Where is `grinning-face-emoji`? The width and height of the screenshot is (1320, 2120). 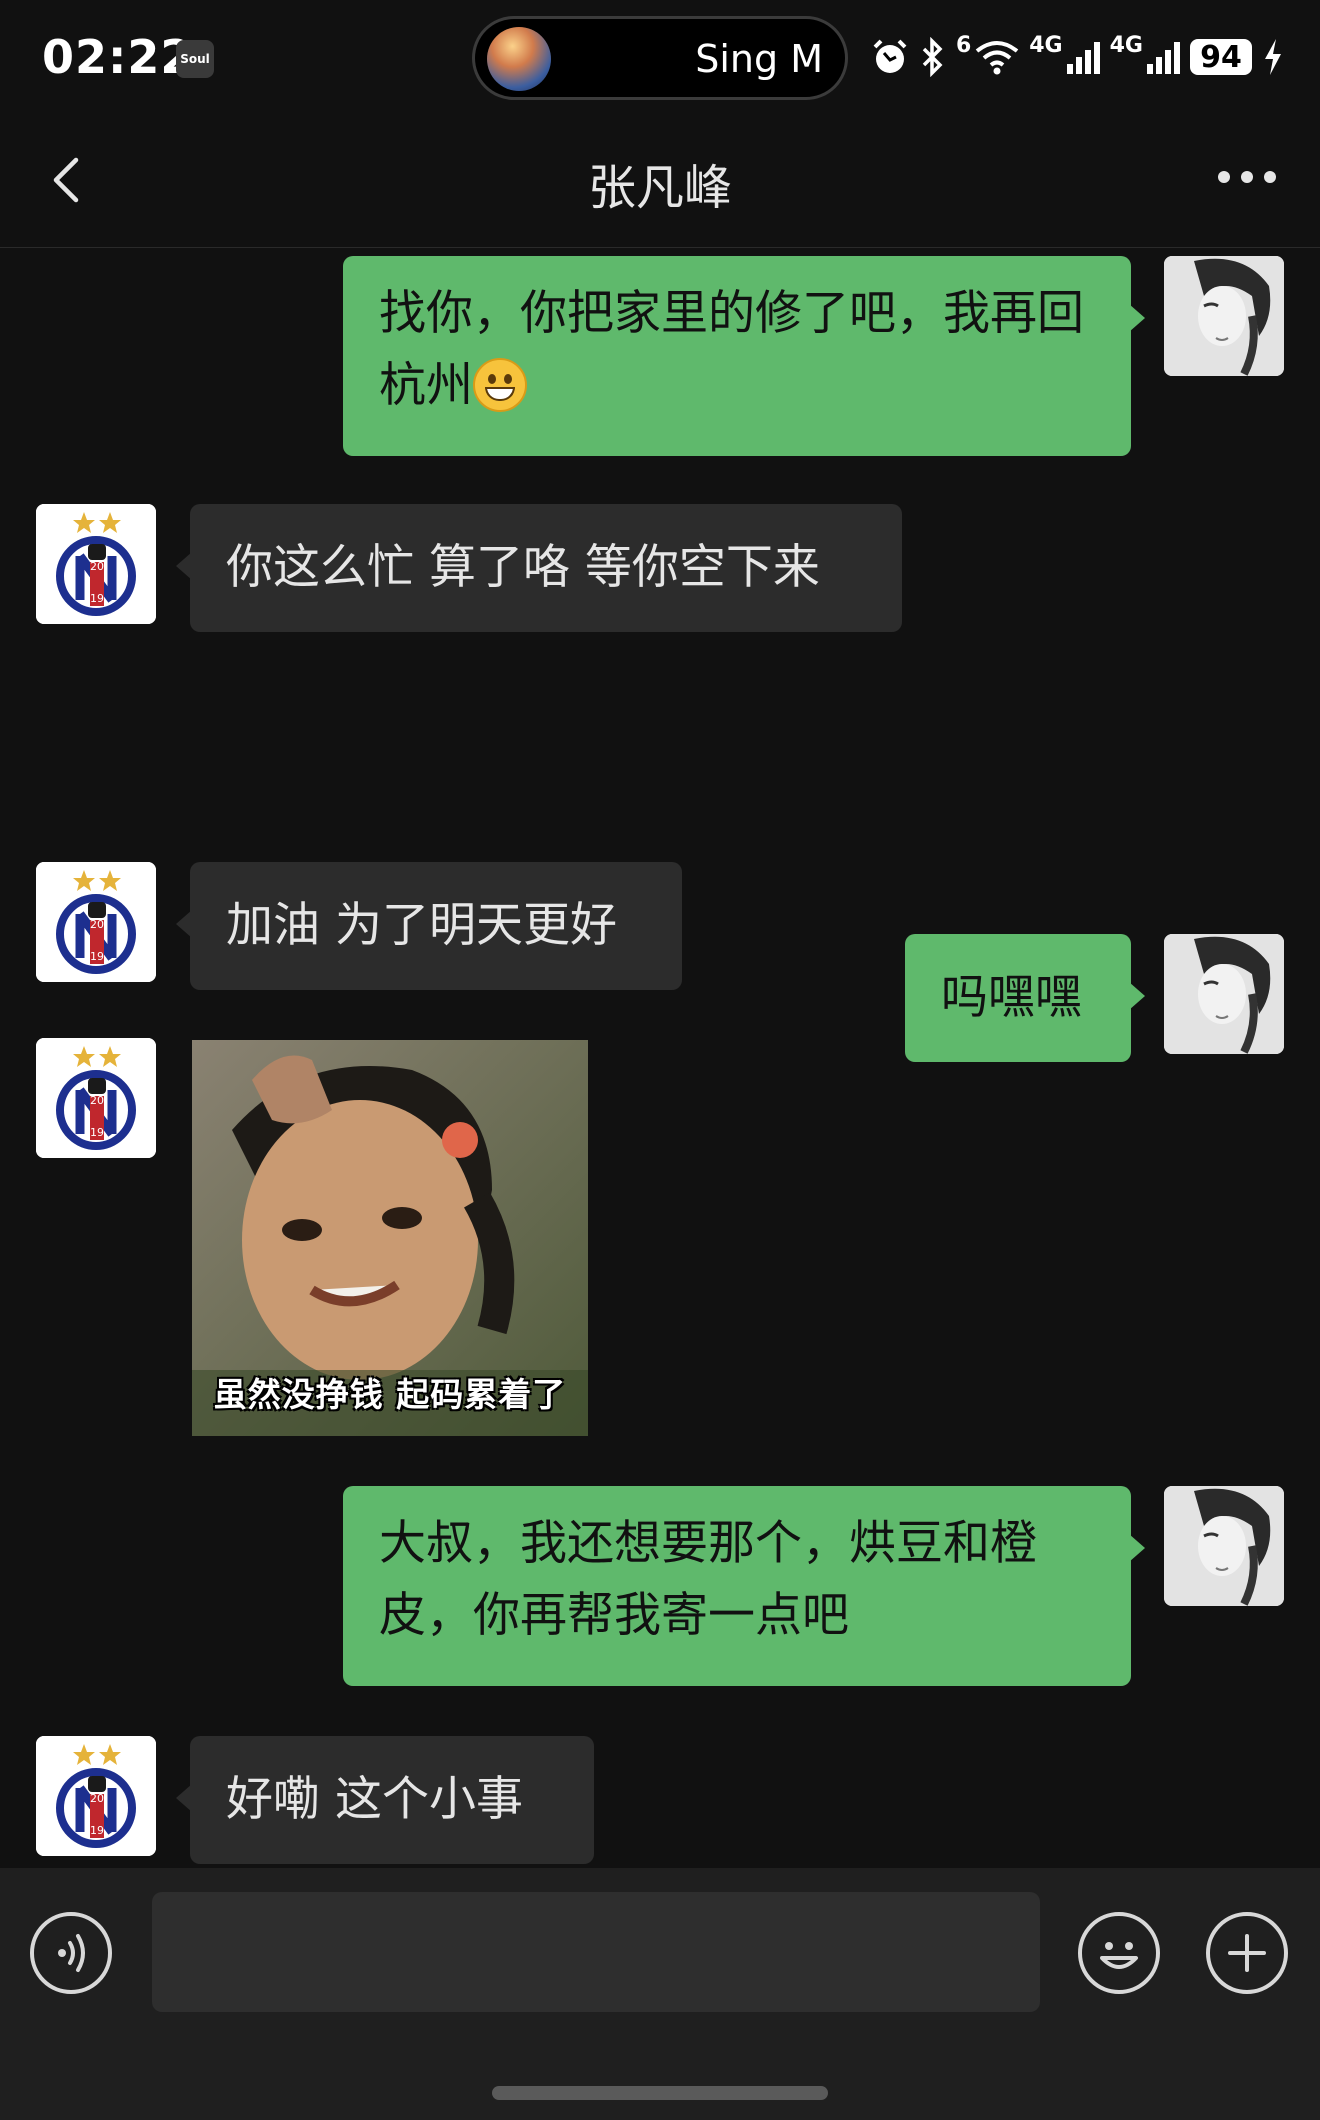 grinning-face-emoji is located at coordinates (500, 384).